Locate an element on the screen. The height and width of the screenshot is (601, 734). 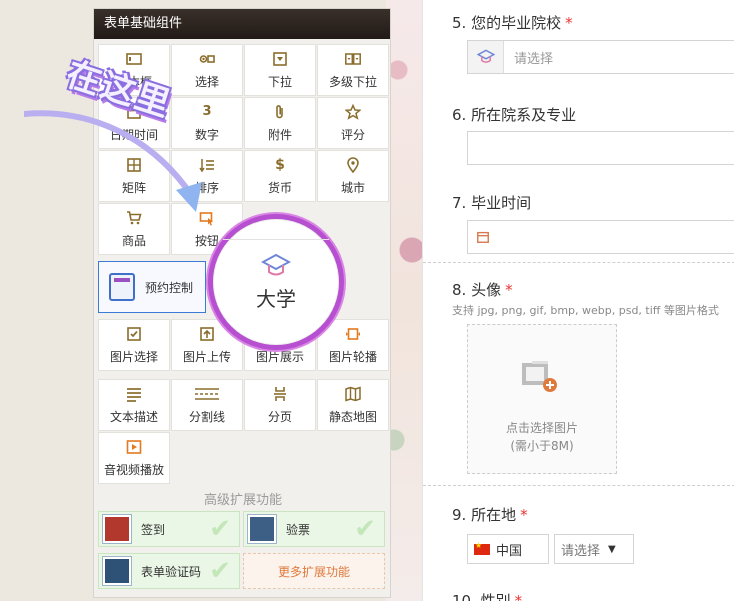
component-matrix: 矩阵 is located at coordinates (134, 176).